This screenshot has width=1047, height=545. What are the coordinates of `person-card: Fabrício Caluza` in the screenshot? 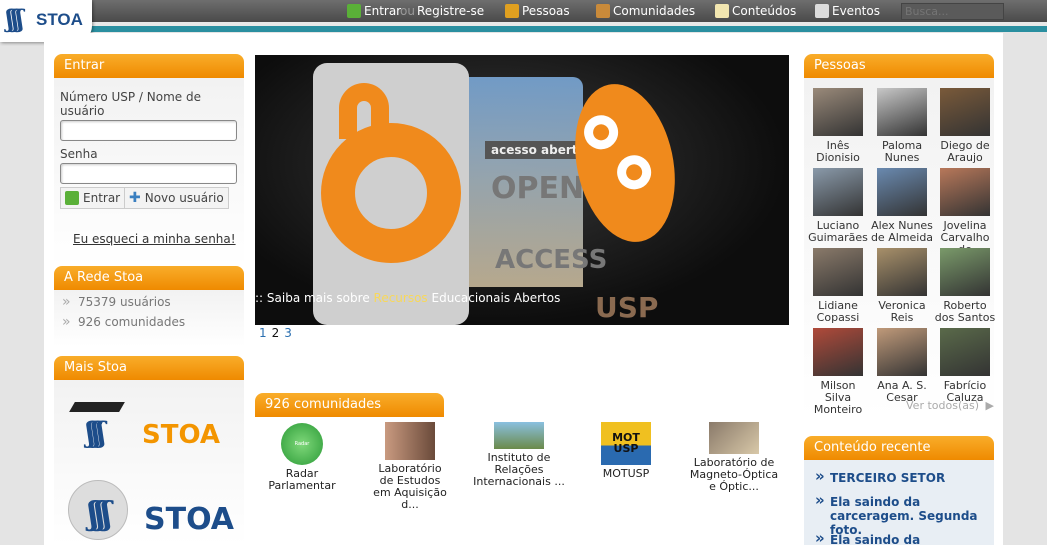 It's located at (965, 366).